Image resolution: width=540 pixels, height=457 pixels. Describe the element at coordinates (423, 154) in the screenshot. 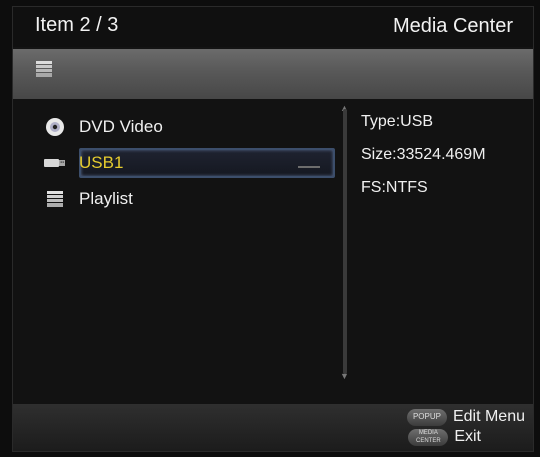

I see `device-size: Size:33524.469M` at that location.